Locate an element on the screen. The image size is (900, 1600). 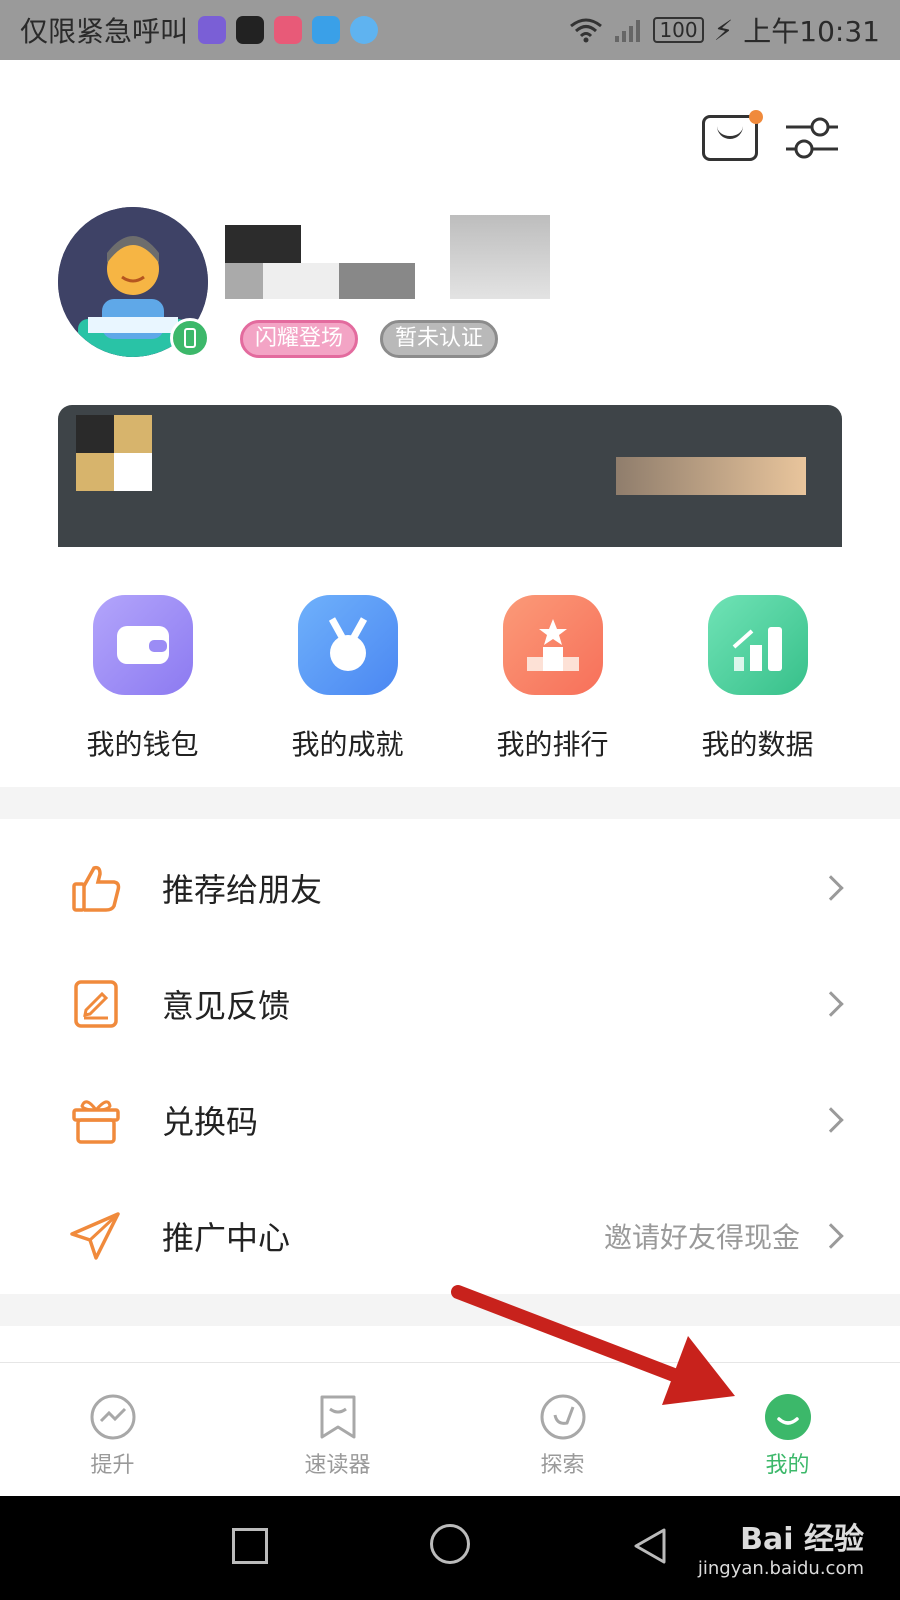
quick-achievements: 我的成就 is located at coordinates (348, 679).